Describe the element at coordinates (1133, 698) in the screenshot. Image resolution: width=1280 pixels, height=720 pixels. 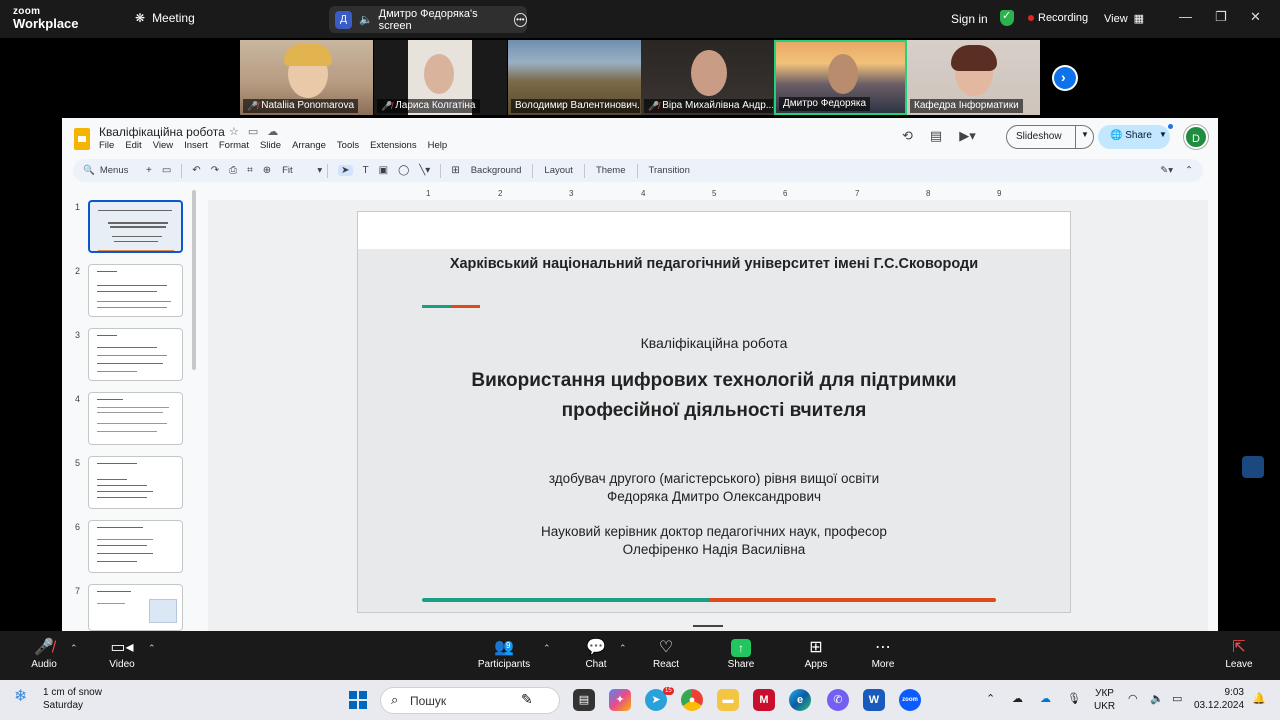
I see `wifi-icon: ◠` at that location.